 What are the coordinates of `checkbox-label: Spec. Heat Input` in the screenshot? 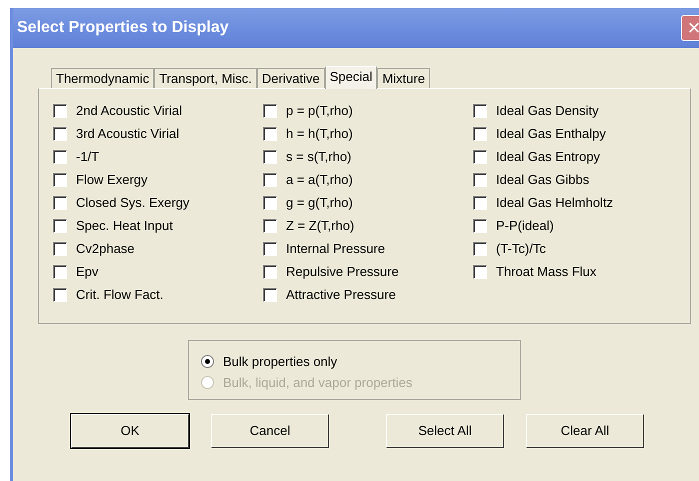 It's located at (124, 226).